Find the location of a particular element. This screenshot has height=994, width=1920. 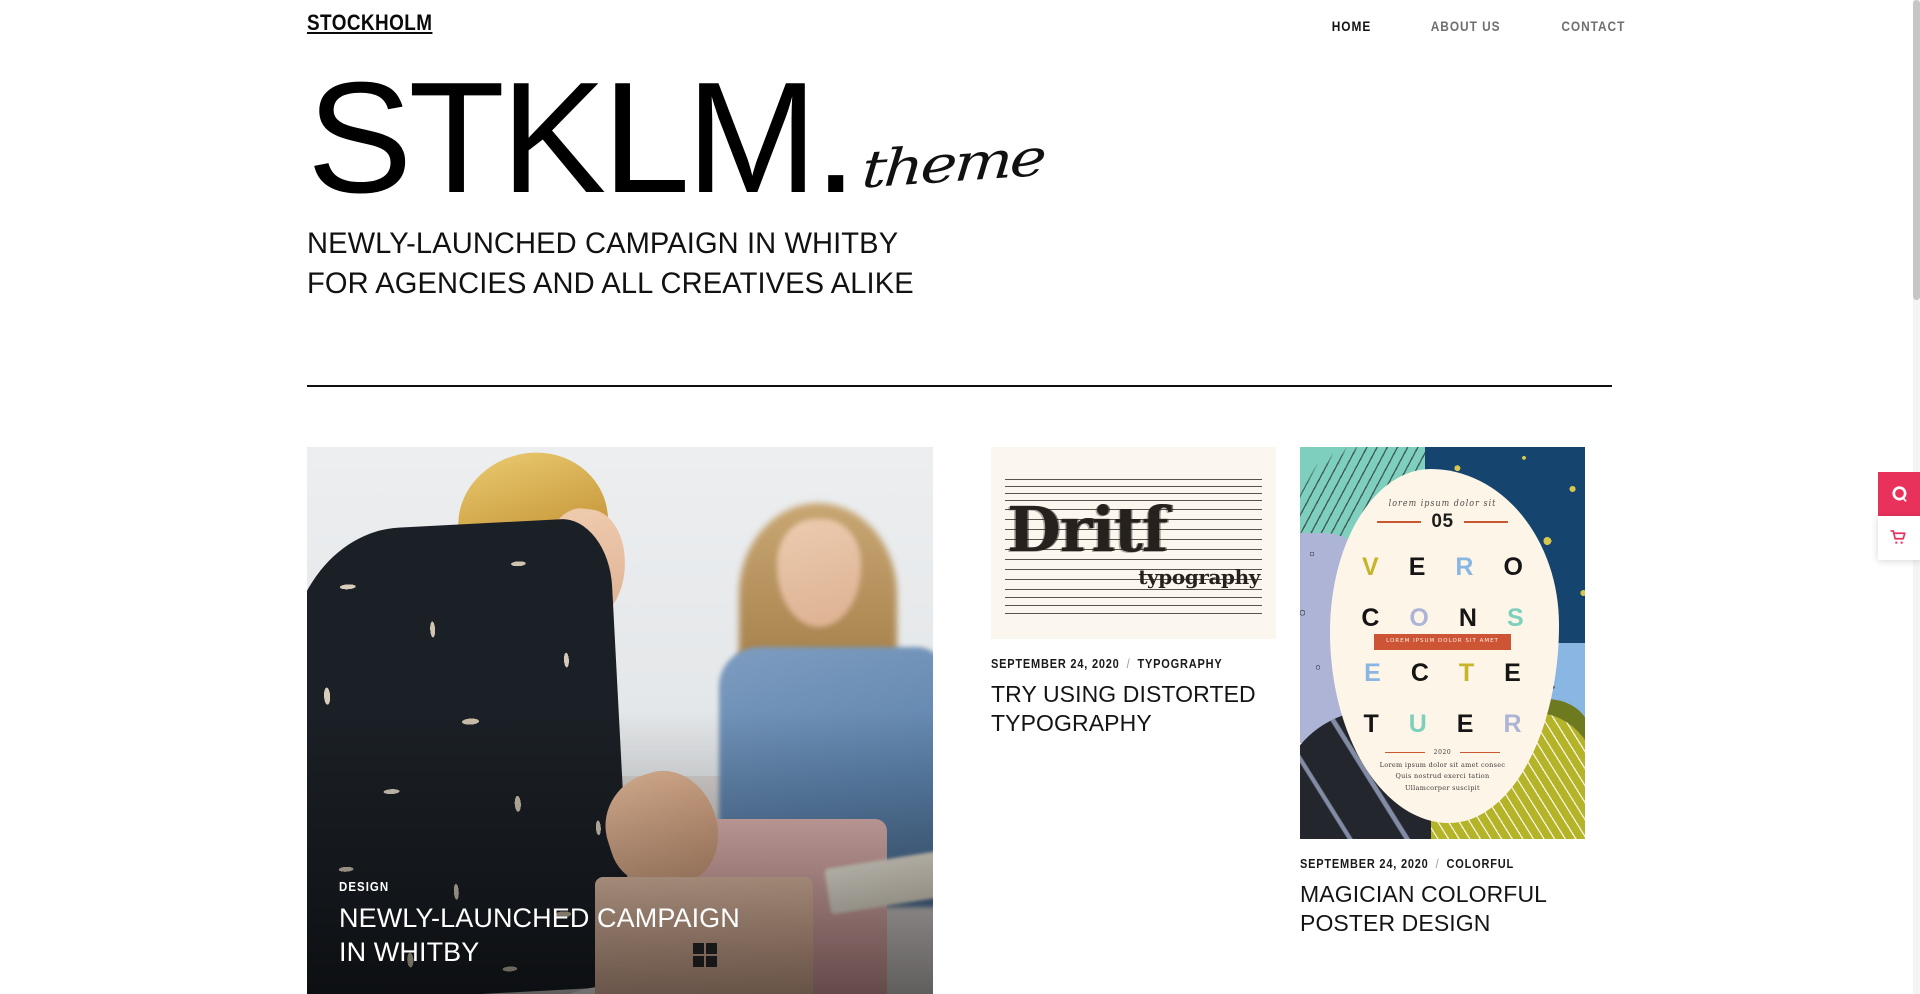

post-category: TYPOGRAPHY is located at coordinates (1180, 664).